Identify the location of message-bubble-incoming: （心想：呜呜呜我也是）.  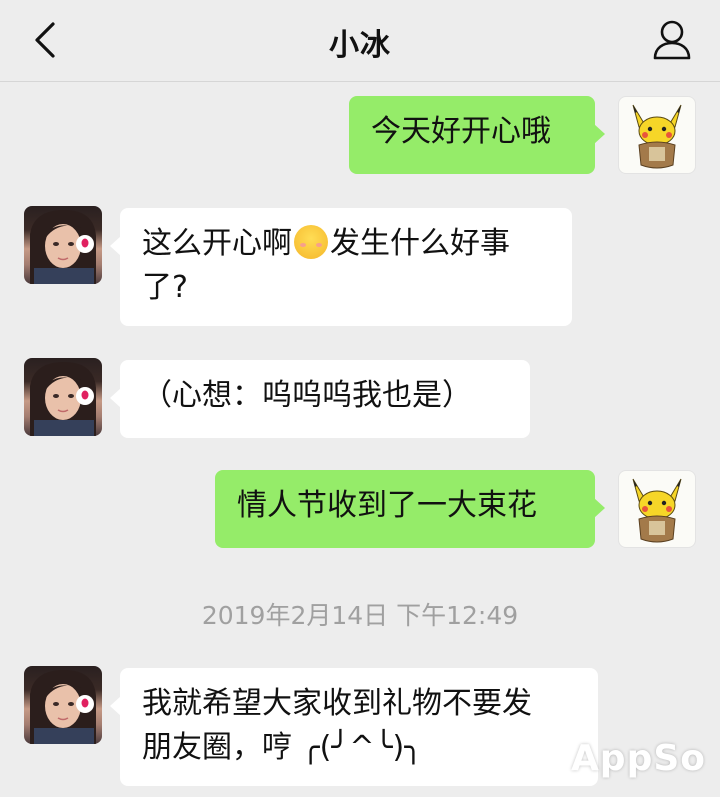
(320, 399).